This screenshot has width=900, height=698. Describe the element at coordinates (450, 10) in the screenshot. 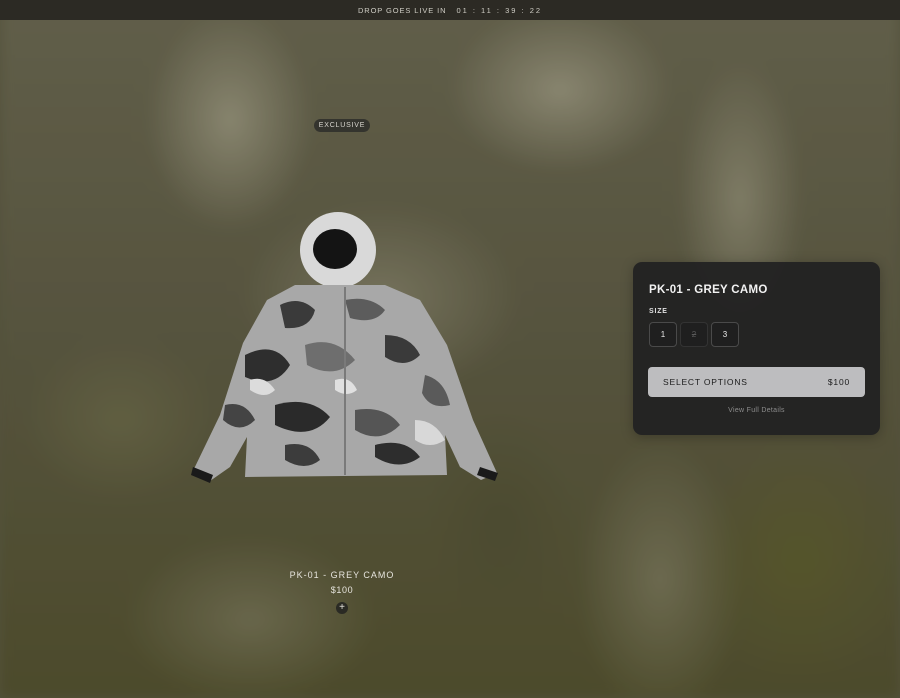

I see `drop-countdown-bar: DROP GOES LIVE IN 01 : 11 : 39 : 22` at that location.